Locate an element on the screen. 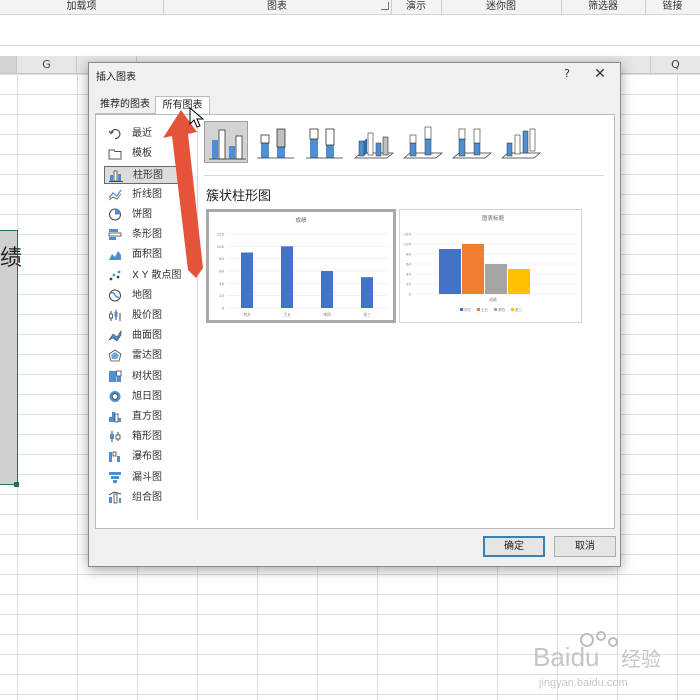 This screenshot has height=700, width=700. 3d-clustered-column-icon is located at coordinates (374, 145).